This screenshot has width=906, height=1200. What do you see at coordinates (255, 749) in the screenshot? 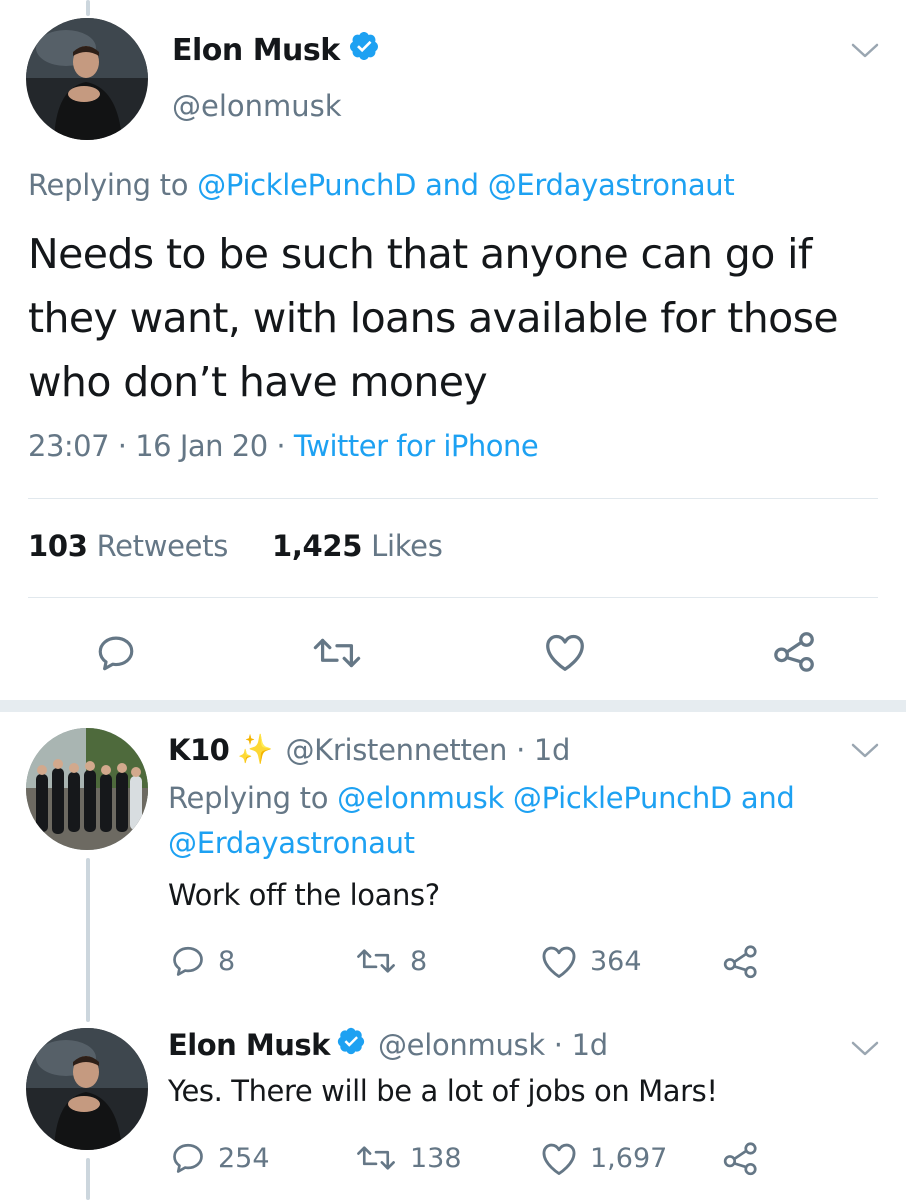
I see `sparkles-emoji: ✨` at bounding box center [255, 749].